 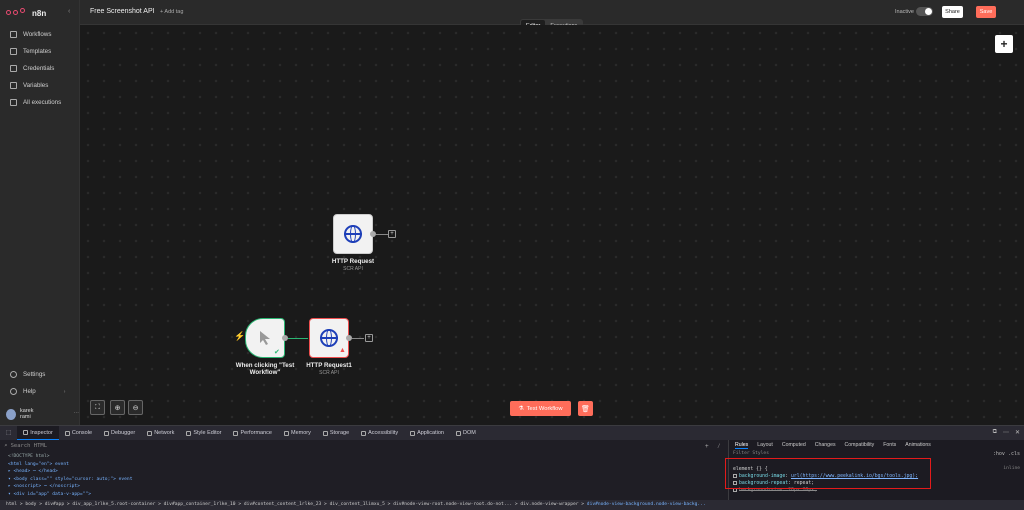 I want to click on list-icon, so click(x=13, y=102).